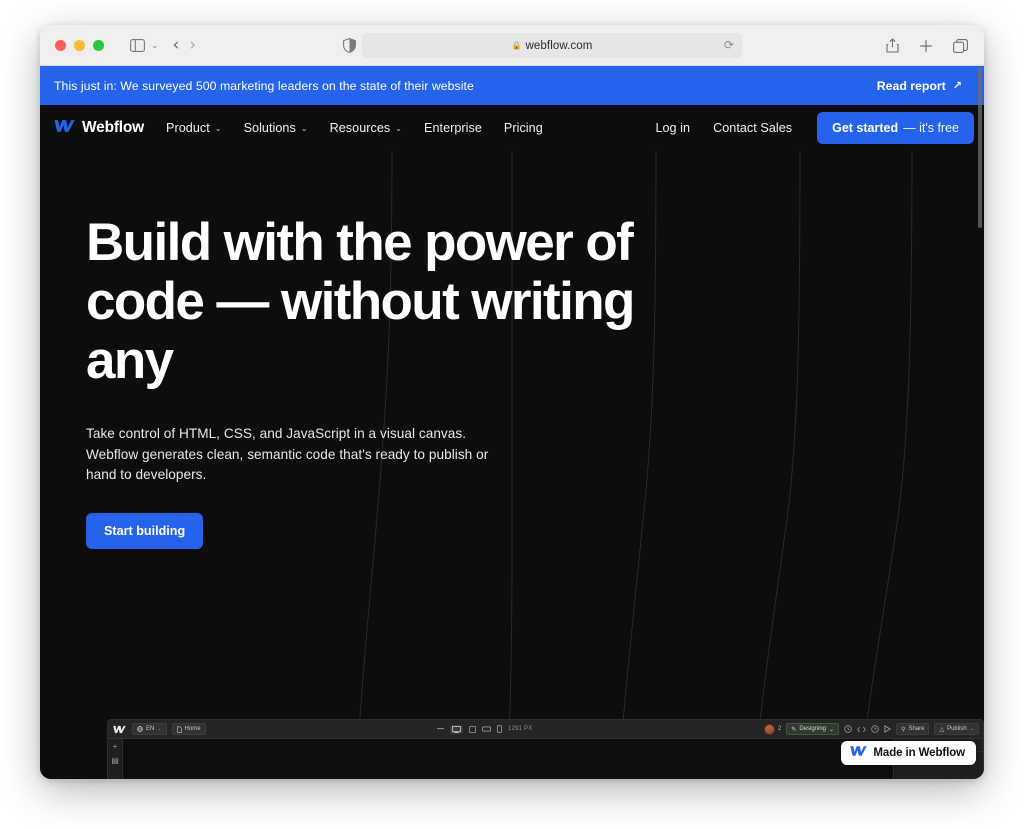 This screenshot has width=1024, height=829. I want to click on avatar, so click(769, 729).